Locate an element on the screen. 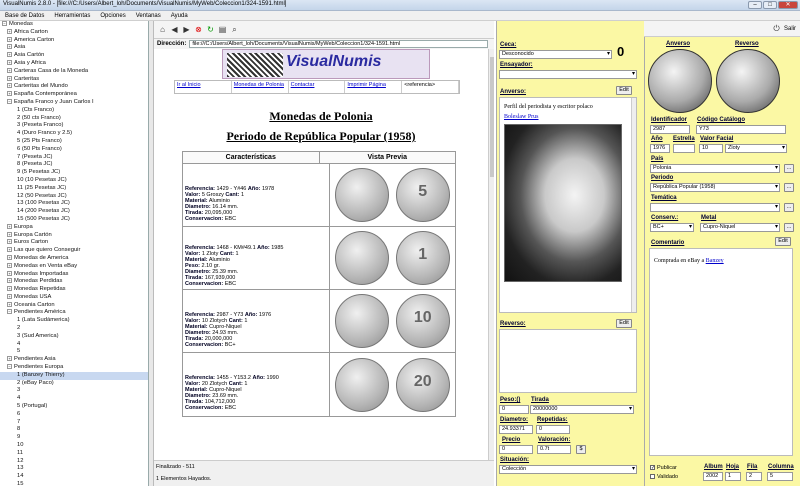 This screenshot has width=800, height=486. comentario-edit-button: Edit is located at coordinates (783, 241).